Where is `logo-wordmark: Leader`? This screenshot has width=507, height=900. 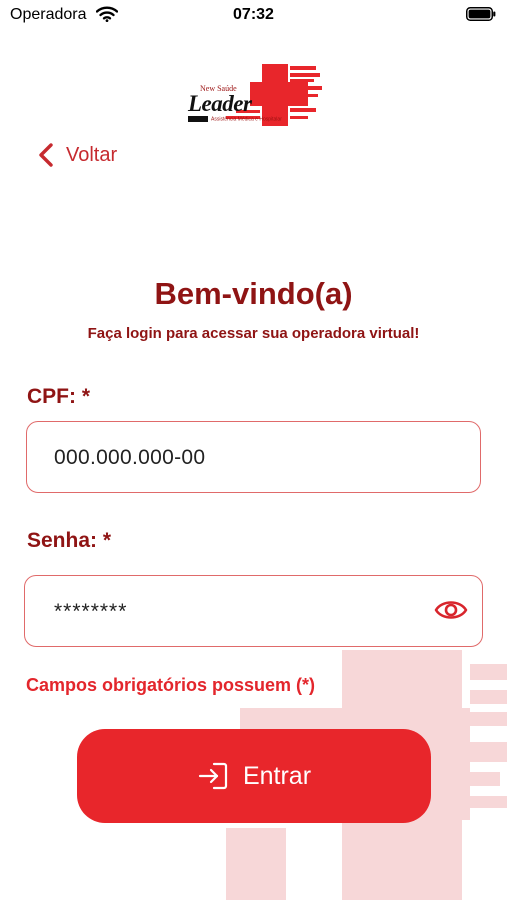
logo-wordmark: Leader is located at coordinates (220, 103).